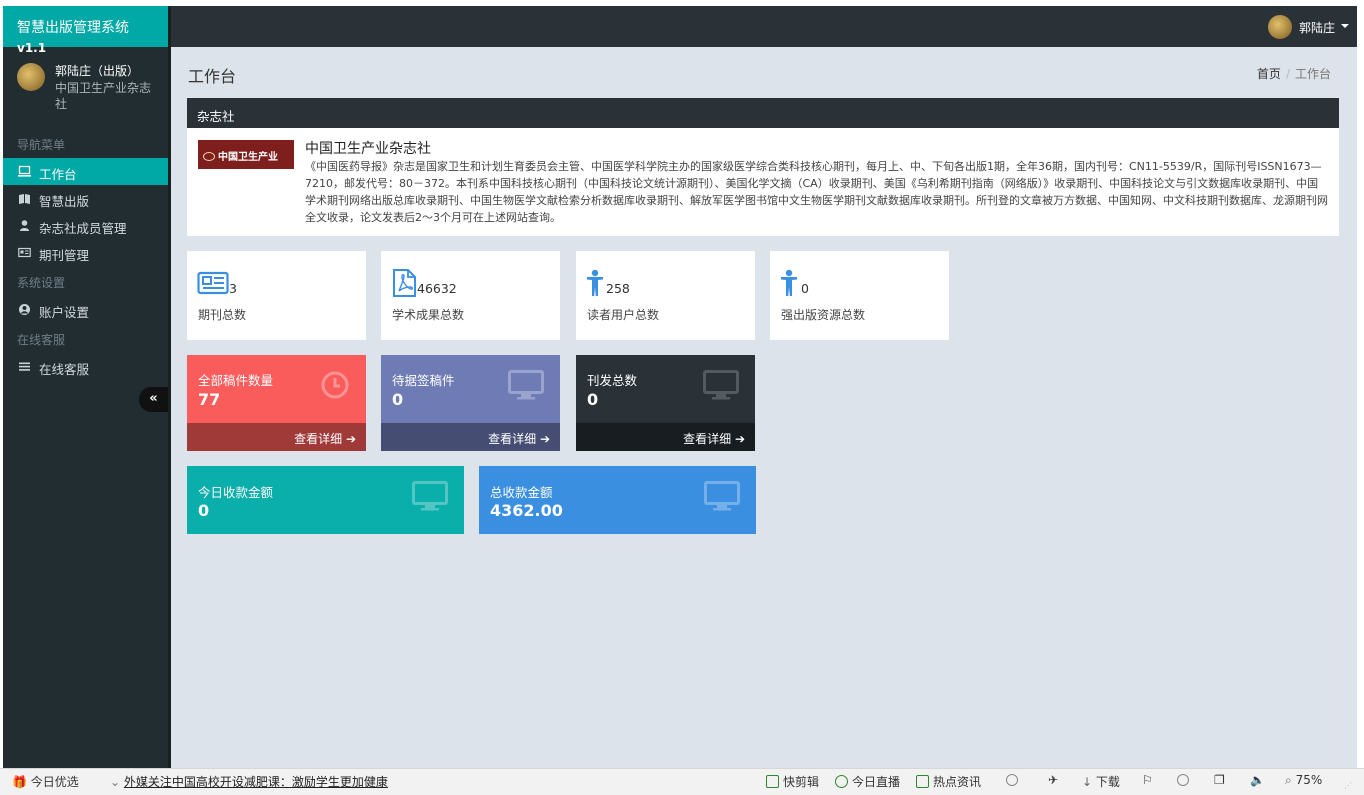 This screenshot has height=795, width=1364. Describe the element at coordinates (24, 199) in the screenshot. I see `book-icon` at that location.